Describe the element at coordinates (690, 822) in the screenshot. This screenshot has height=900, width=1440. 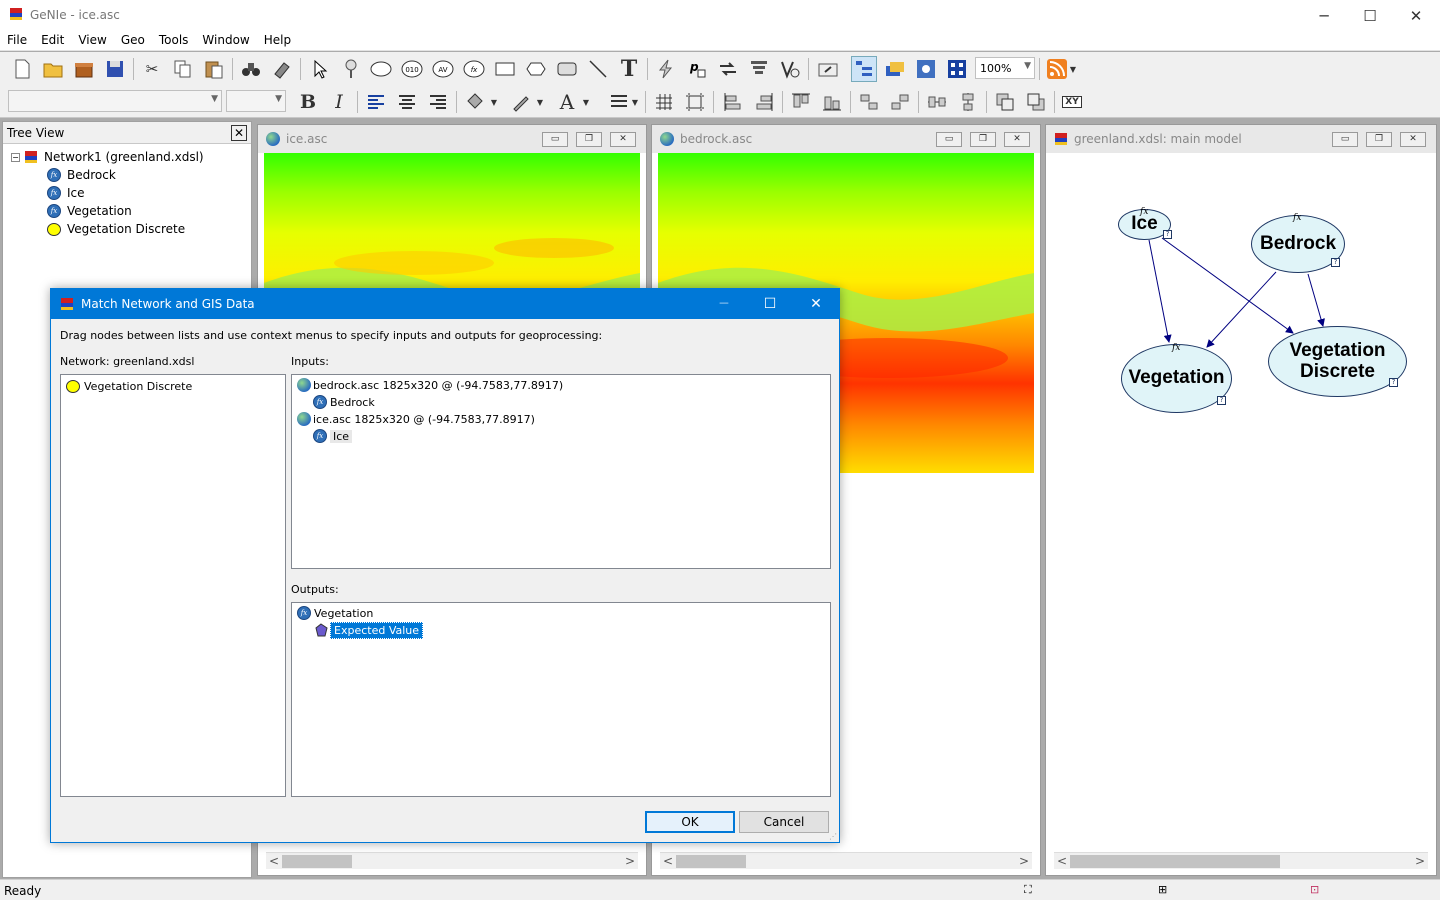
I see `ok-button: OK` at that location.